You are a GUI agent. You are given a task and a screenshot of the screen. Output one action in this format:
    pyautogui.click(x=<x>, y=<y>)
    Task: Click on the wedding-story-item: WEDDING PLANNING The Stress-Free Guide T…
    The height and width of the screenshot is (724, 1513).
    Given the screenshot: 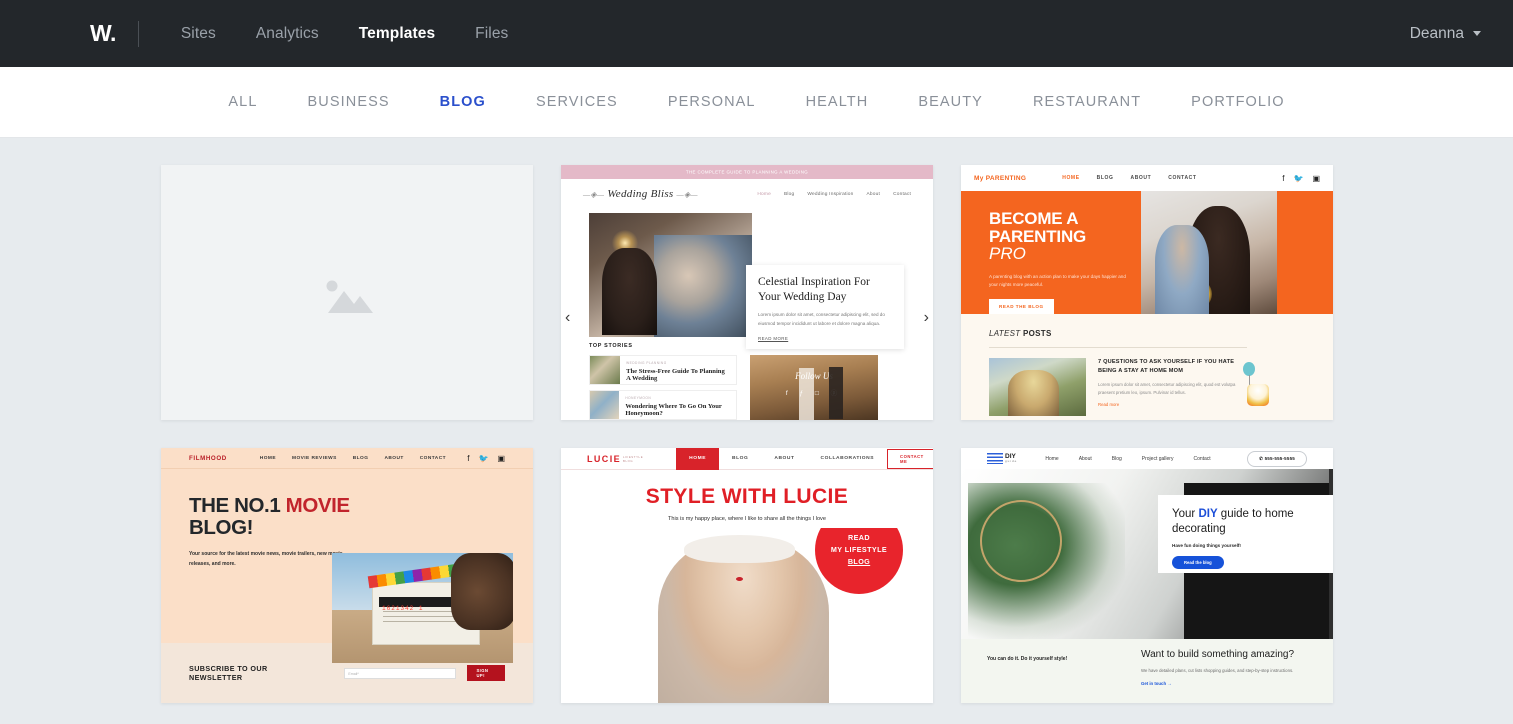 What is the action you would take?
    pyautogui.click(x=663, y=370)
    